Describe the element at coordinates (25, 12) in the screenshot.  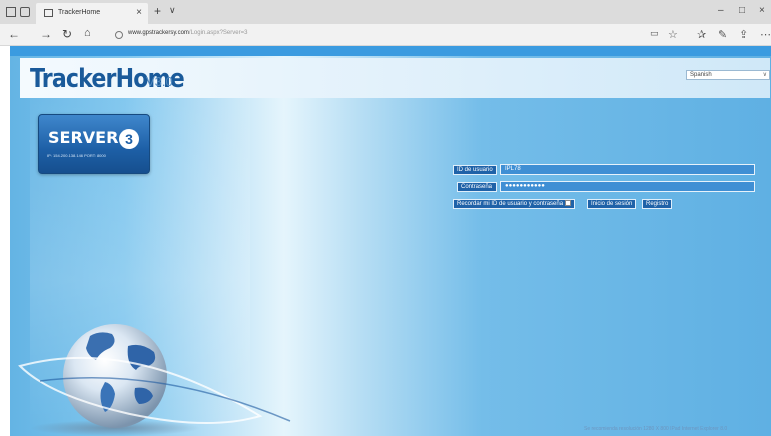
I see `back-tabs-icon` at that location.